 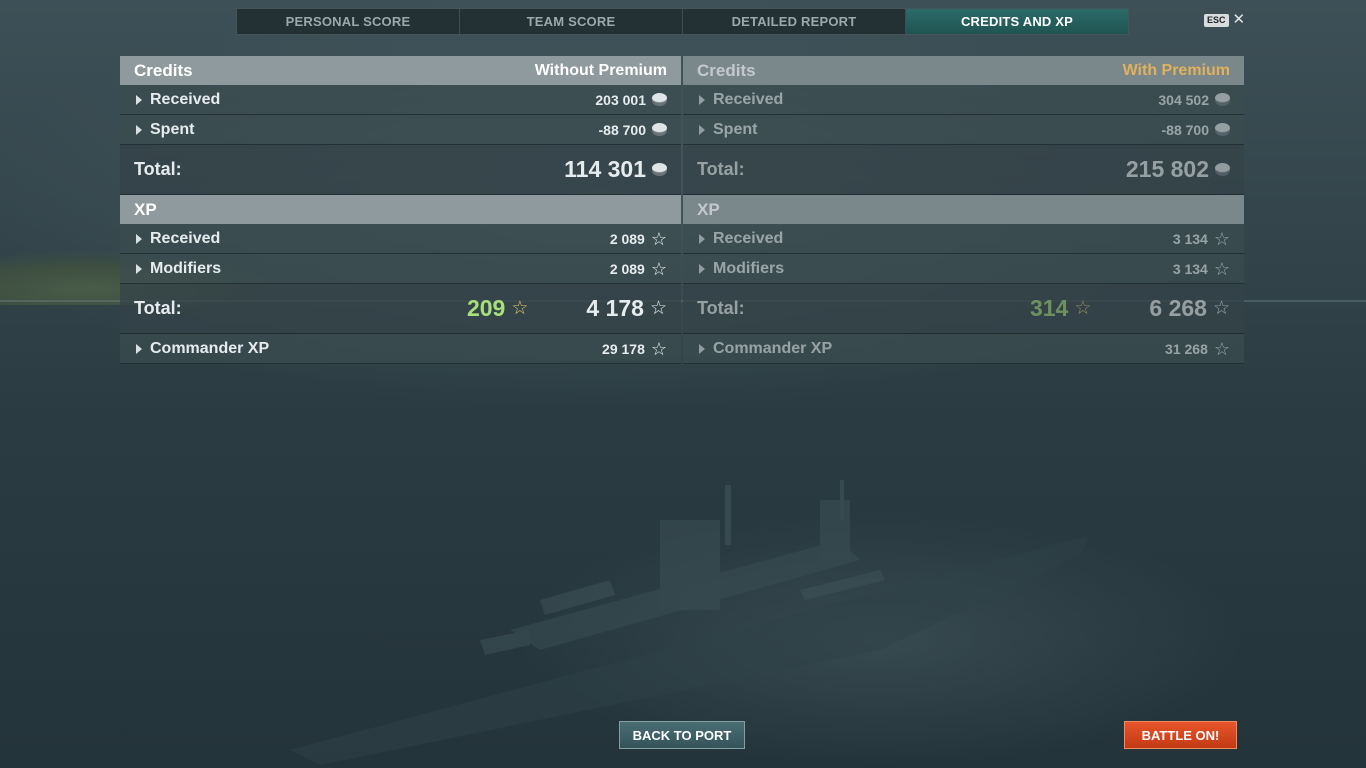 I want to click on row-value: 304 502, so click(x=1183, y=99).